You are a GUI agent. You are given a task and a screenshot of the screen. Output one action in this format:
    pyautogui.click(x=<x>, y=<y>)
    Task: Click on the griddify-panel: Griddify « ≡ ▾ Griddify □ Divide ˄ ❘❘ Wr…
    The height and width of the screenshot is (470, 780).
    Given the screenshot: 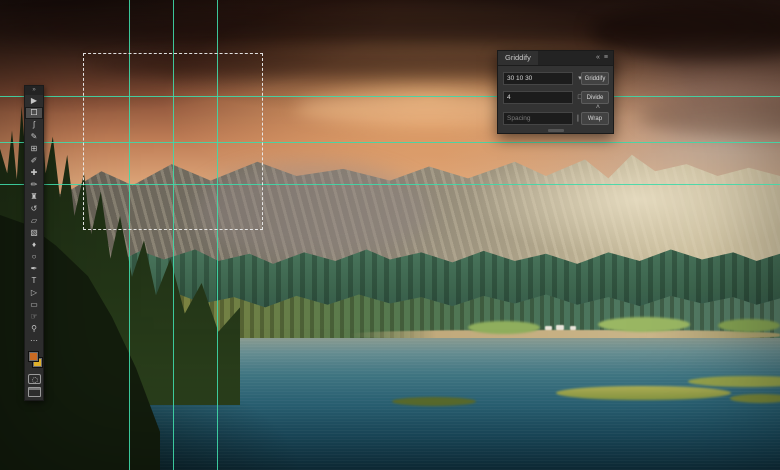 What is the action you would take?
    pyautogui.click(x=555, y=92)
    